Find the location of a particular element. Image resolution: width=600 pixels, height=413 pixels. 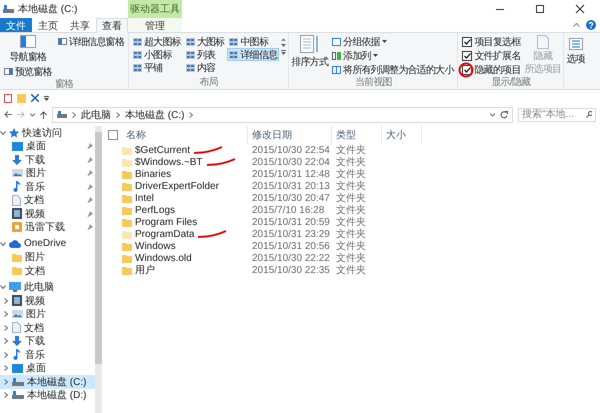

nav-item: 此电脑 is located at coordinates (47, 287).